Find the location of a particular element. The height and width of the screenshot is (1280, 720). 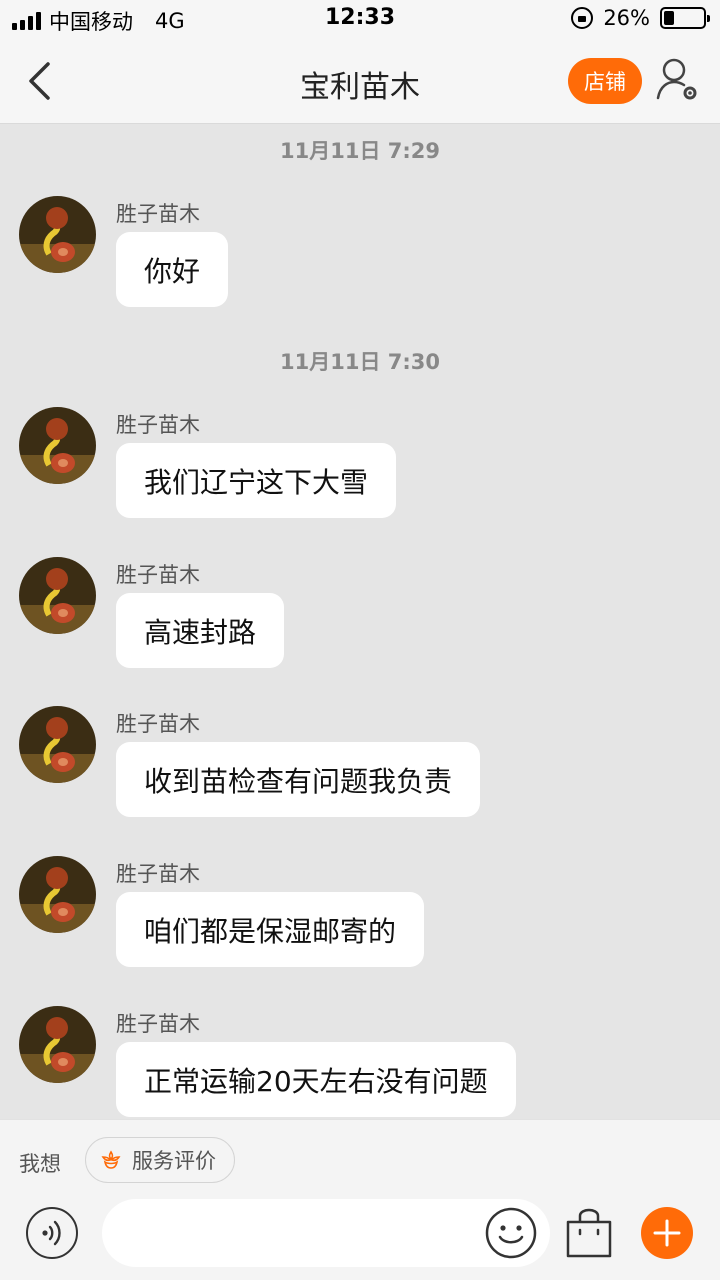

profile-settings-button is located at coordinates (678, 80).